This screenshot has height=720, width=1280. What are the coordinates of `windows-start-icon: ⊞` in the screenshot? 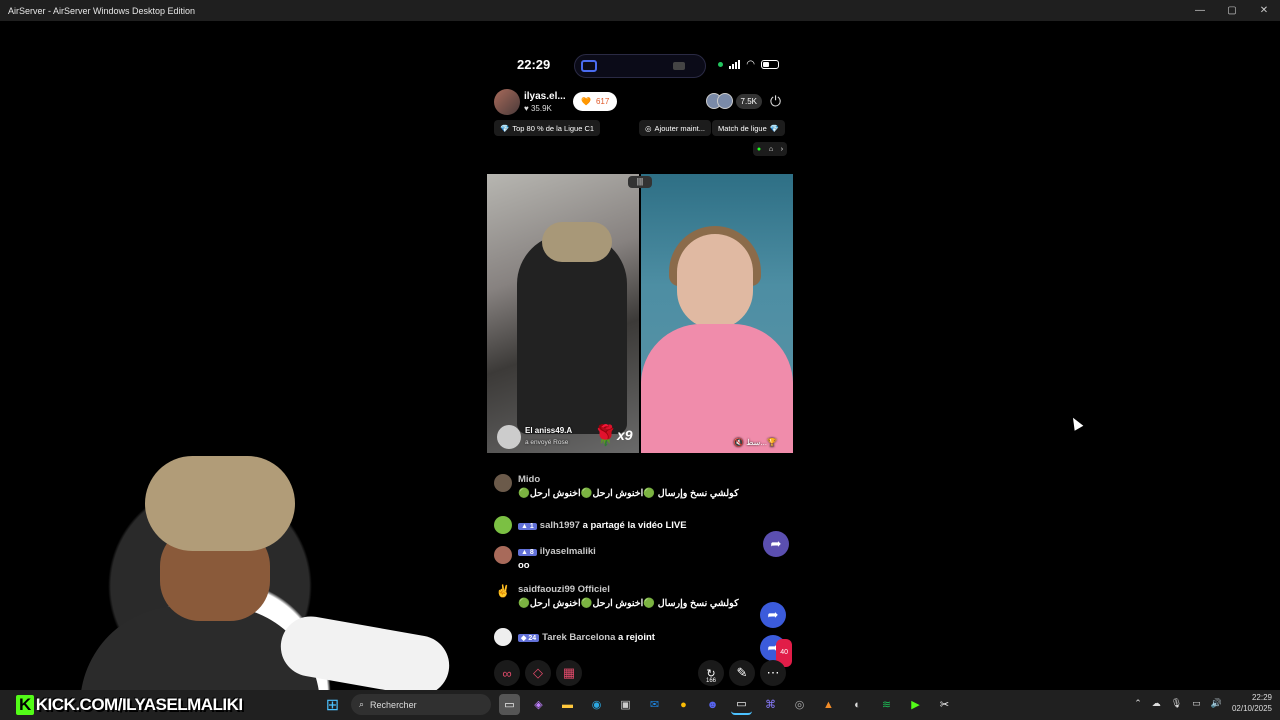 It's located at (332, 704).